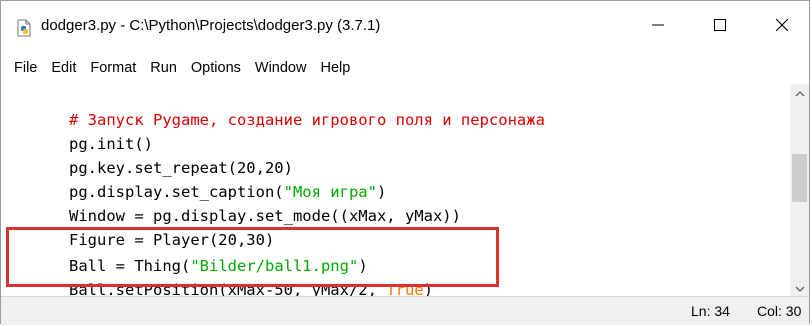 Image resolution: width=812 pixels, height=326 pixels. I want to click on status-line-number: Ln: 34, so click(710, 311).